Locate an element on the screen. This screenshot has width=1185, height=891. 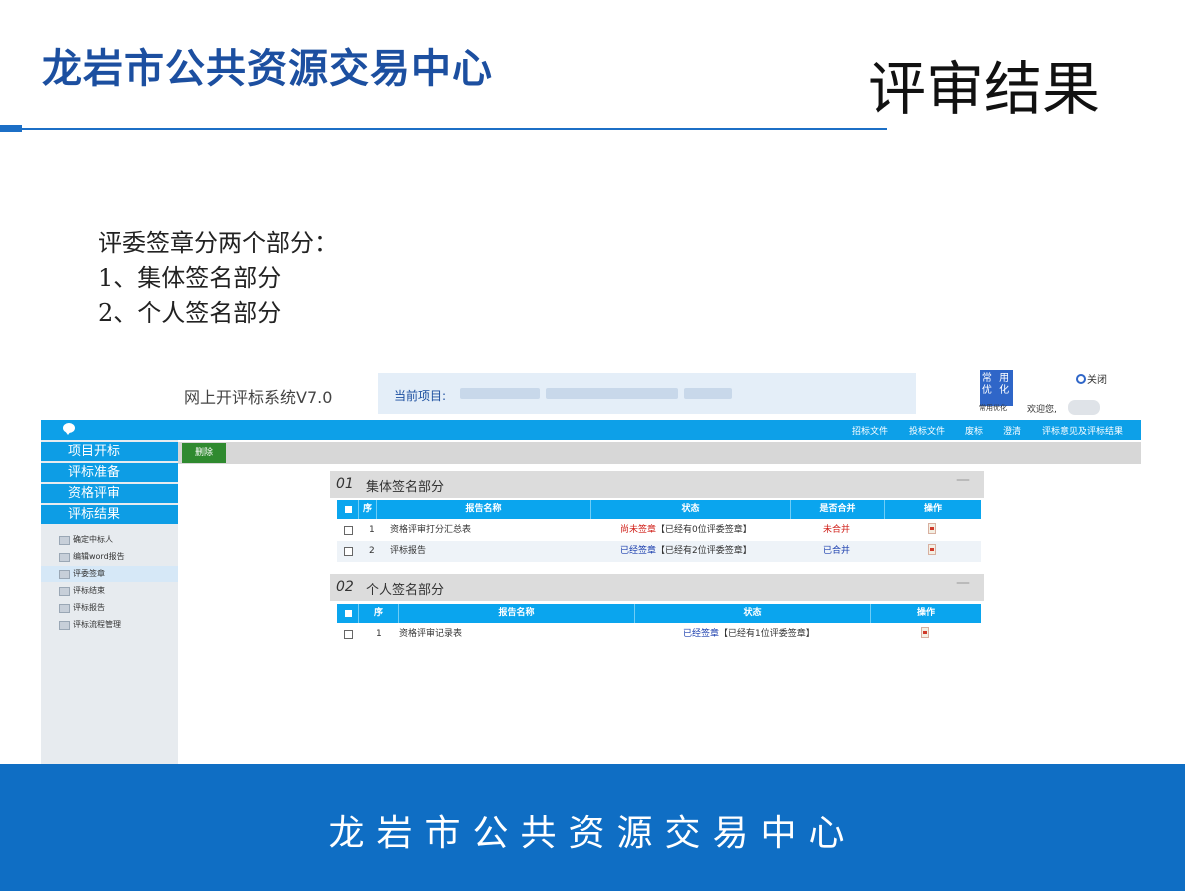
group-table-header: 序 报告名称 状态 是否合并 操作 is located at coordinates (659, 509).